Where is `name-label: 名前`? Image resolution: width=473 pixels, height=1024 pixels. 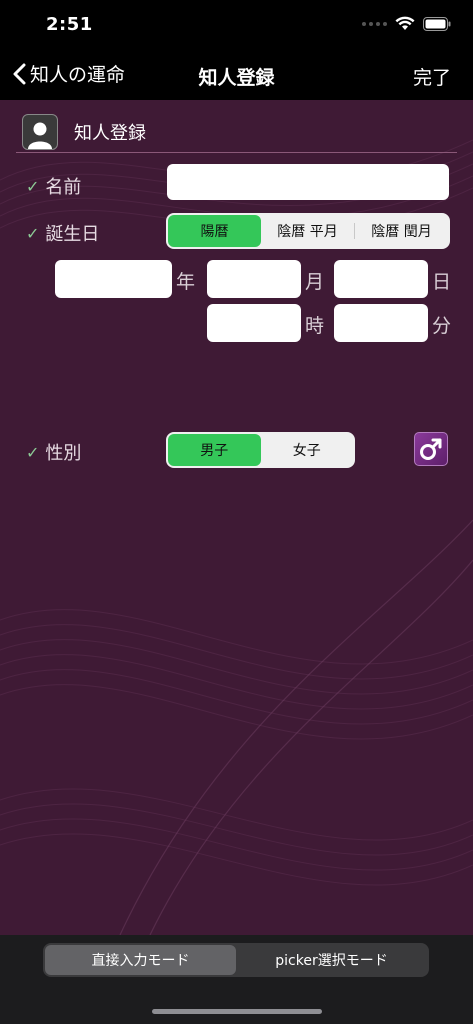
name-label: 名前 is located at coordinates (63, 187).